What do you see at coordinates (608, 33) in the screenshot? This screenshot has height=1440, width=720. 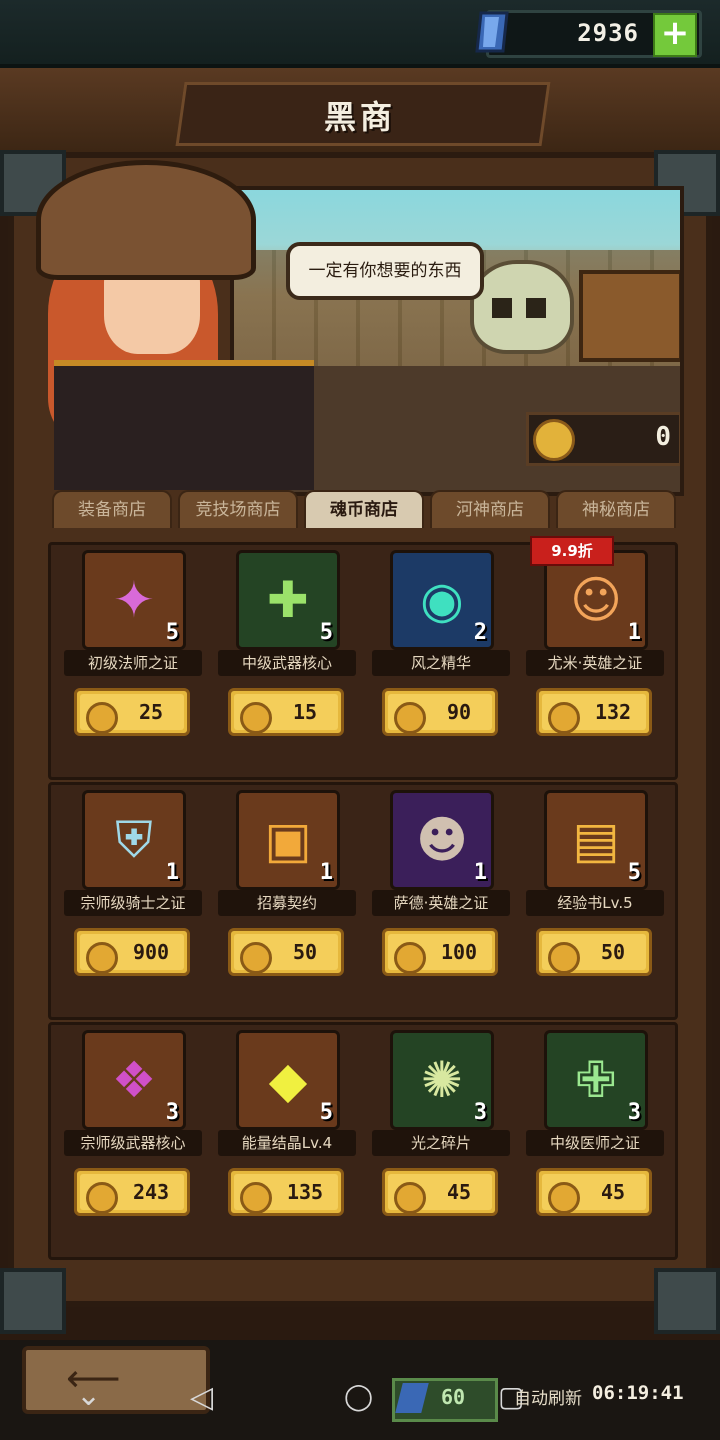 I see `gem-count: 2936` at bounding box center [608, 33].